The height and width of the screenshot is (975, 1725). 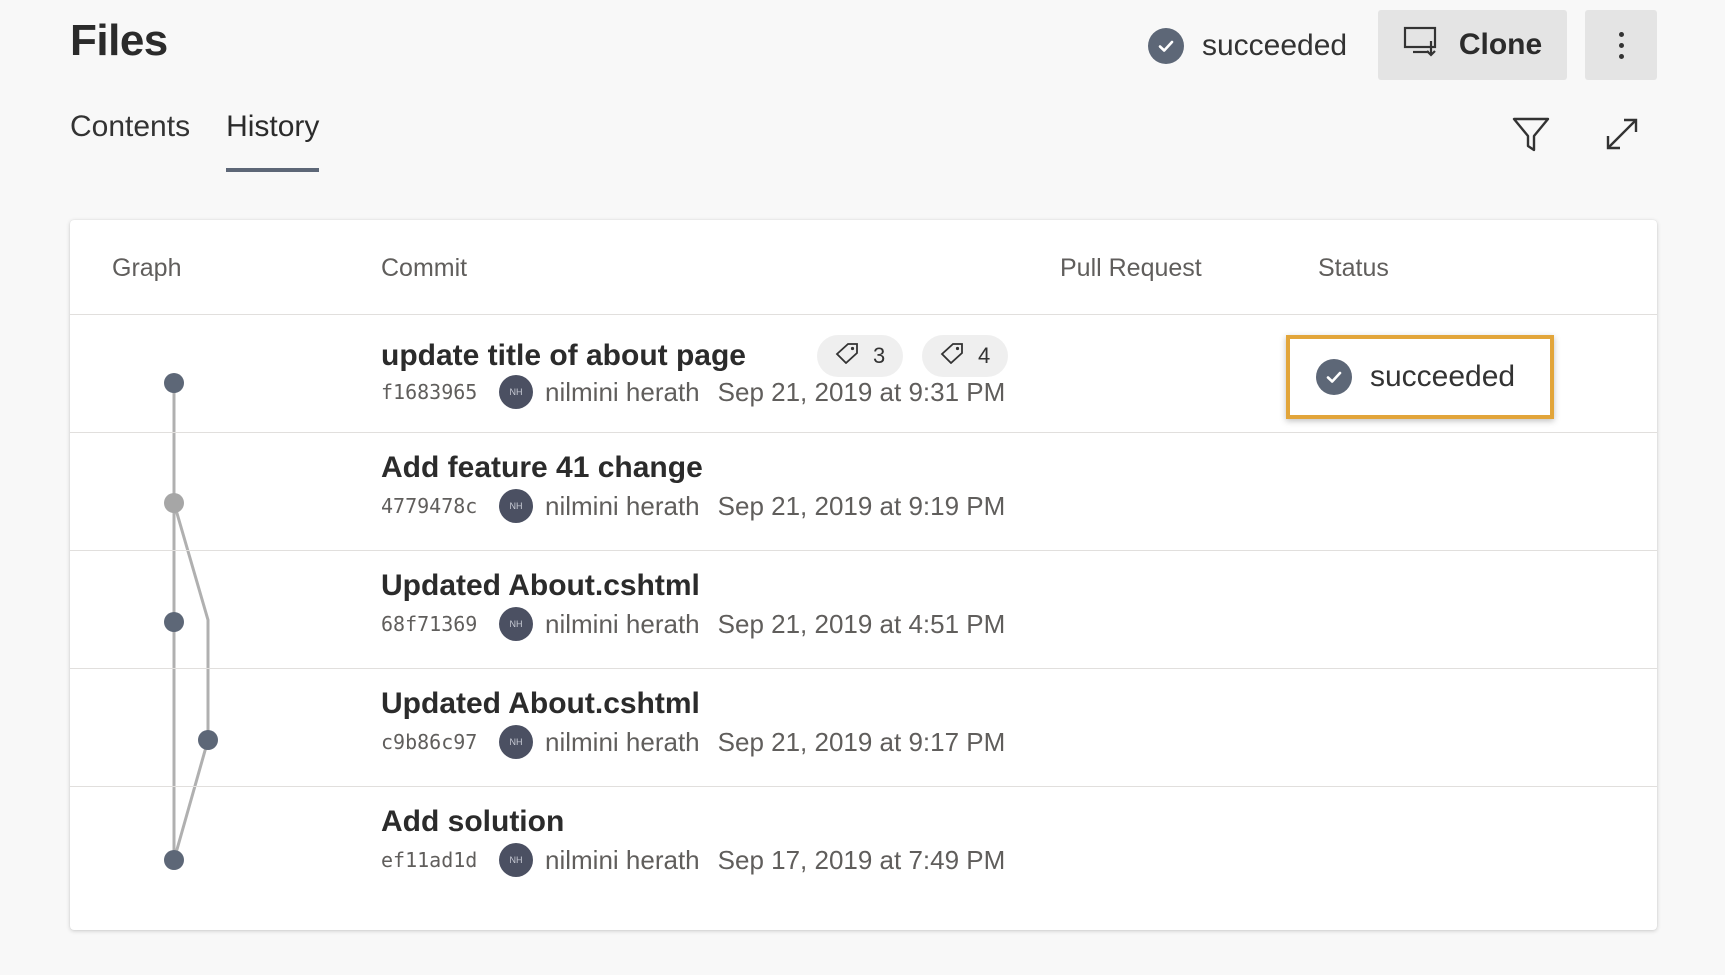 What do you see at coordinates (436, 392) in the screenshot?
I see `commit-hash: f1683965` at bounding box center [436, 392].